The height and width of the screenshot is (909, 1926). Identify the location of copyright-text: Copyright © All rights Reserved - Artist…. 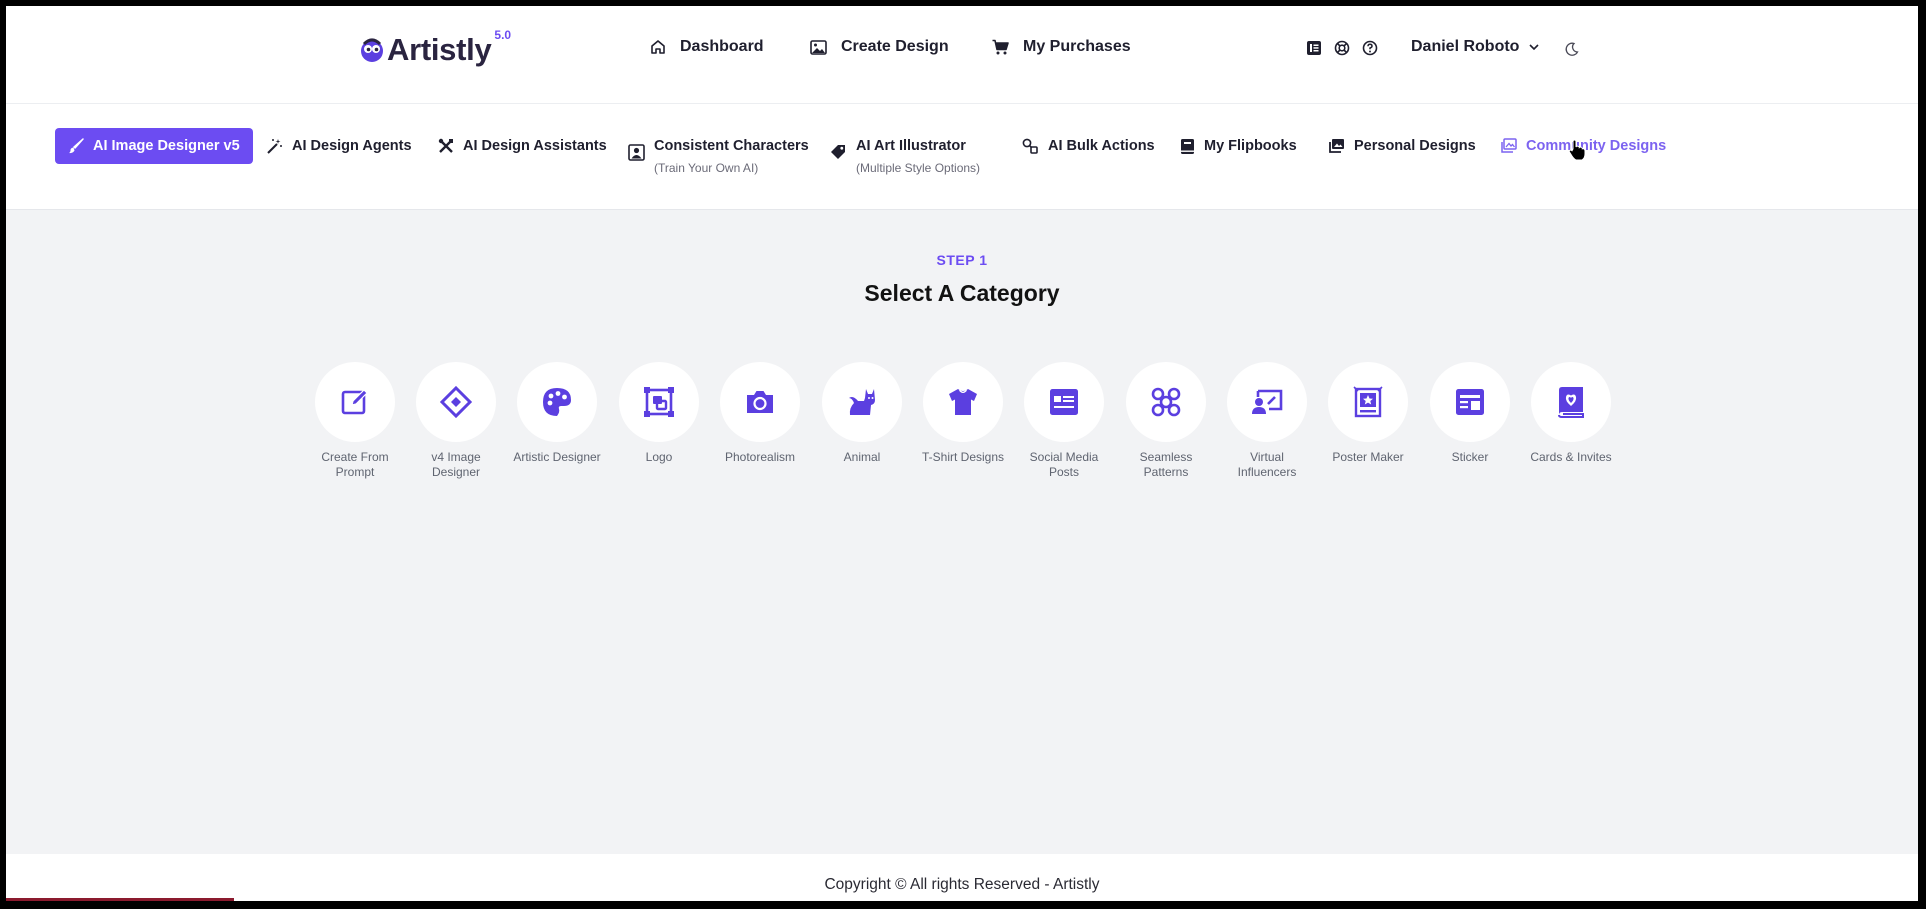
(962, 884).